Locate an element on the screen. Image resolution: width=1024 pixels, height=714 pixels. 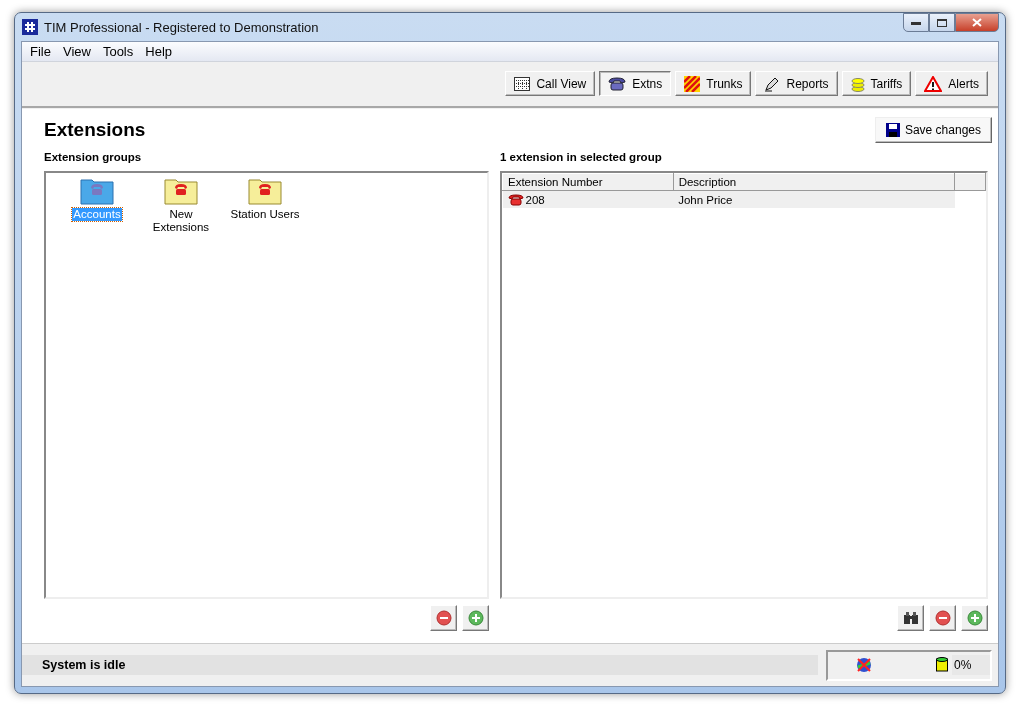
close-icon is located at coordinates (977, 22).